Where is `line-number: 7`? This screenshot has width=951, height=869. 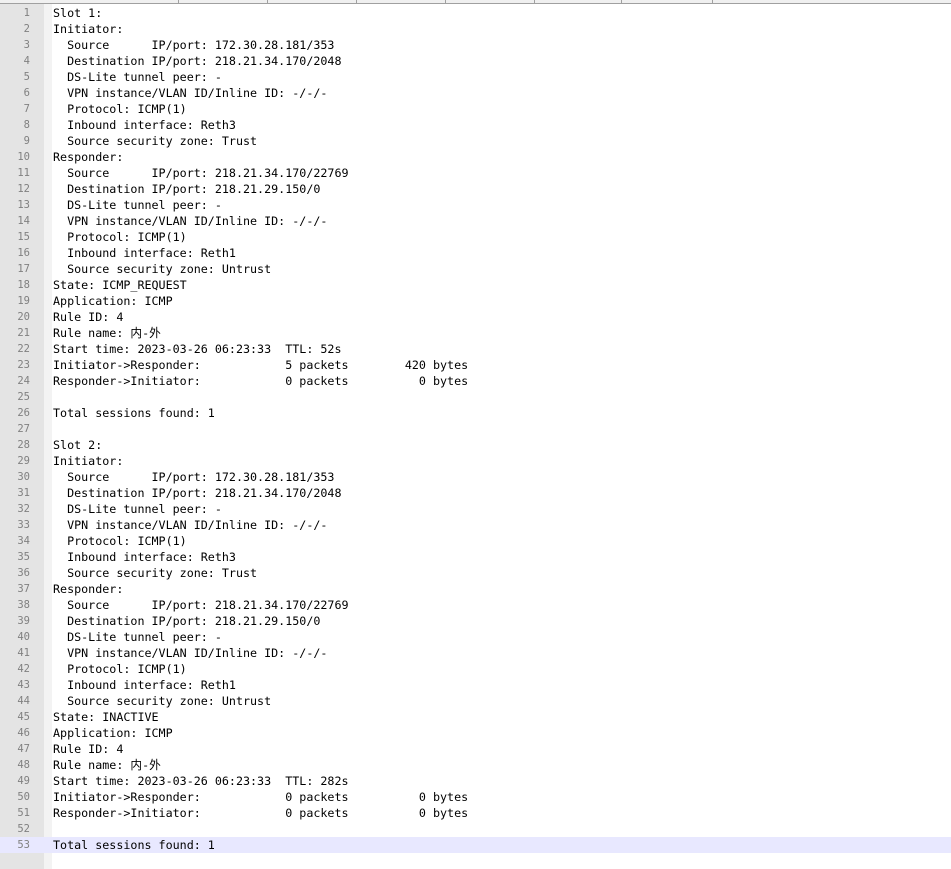 line-number: 7 is located at coordinates (26, 109).